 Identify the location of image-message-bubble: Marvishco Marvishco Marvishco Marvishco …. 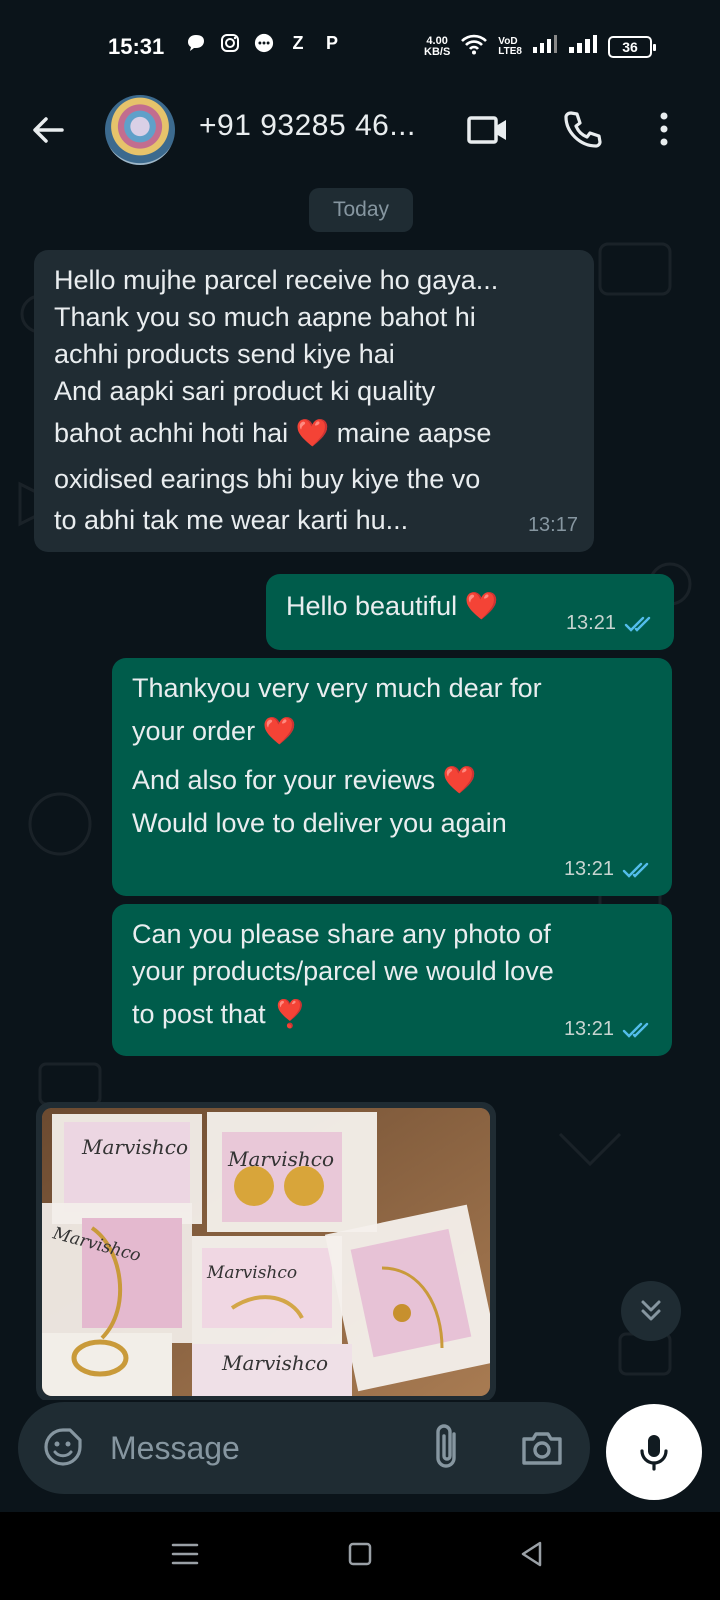
(266, 1251).